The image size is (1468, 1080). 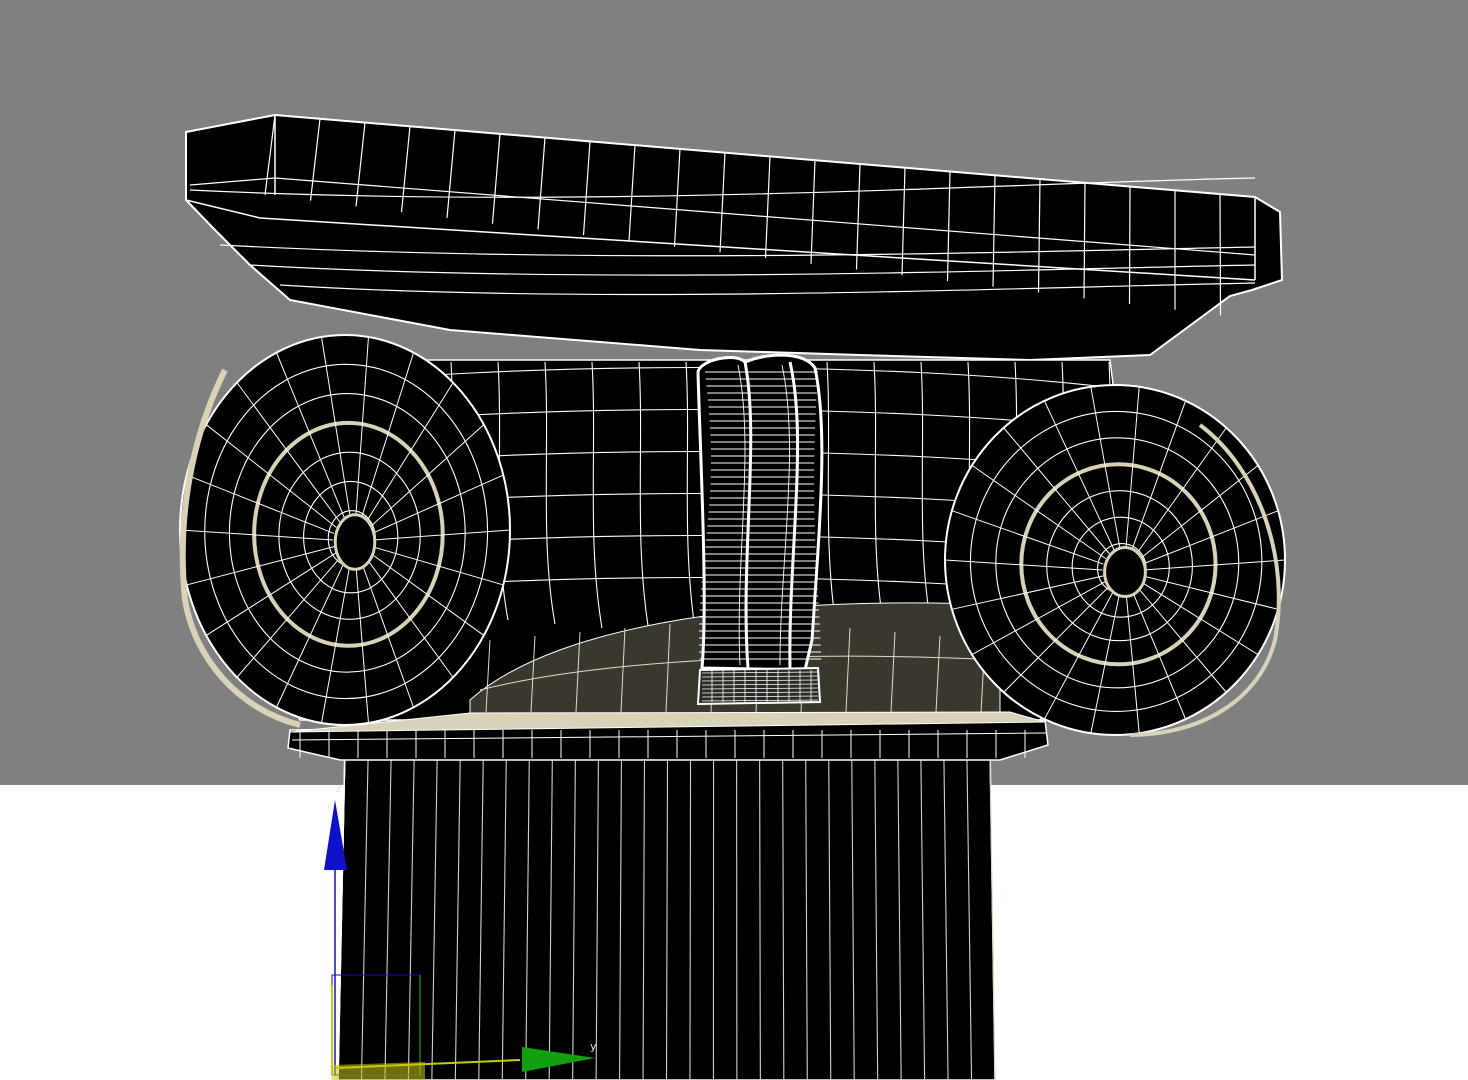 What do you see at coordinates (666, 912) in the screenshot?
I see `column-shaft` at bounding box center [666, 912].